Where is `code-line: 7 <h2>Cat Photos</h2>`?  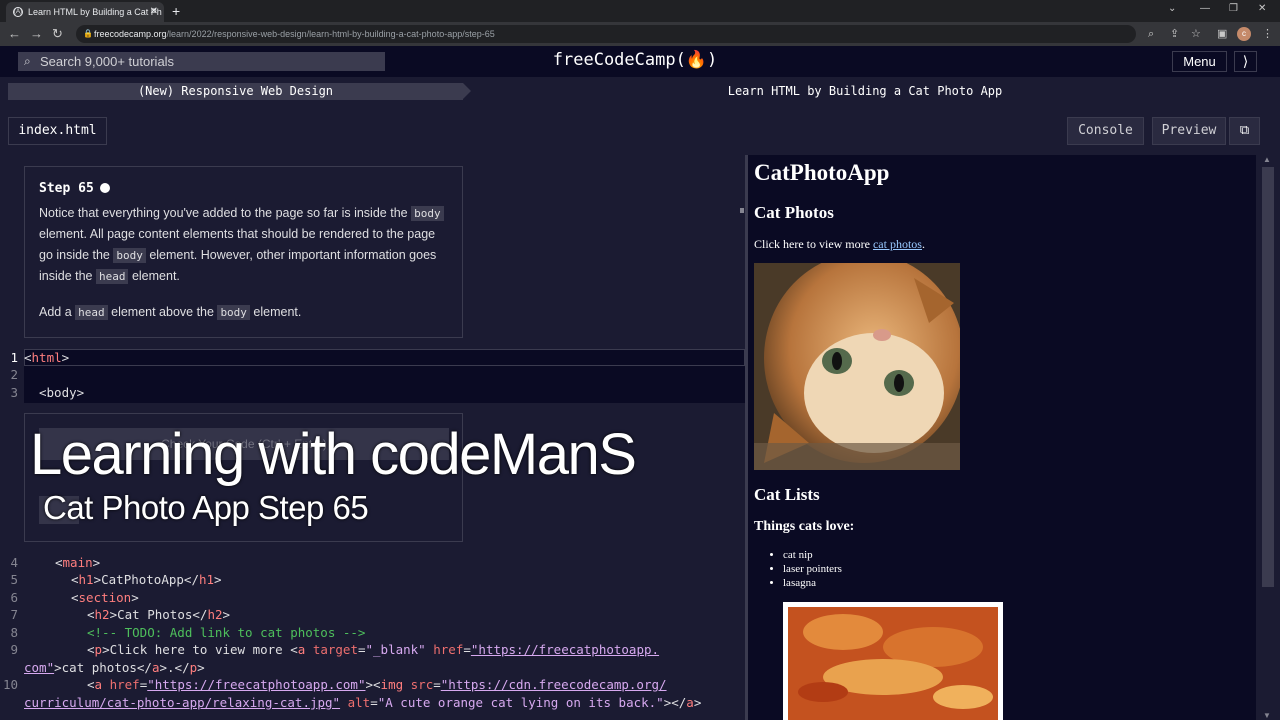 code-line: 7 <h2>Cat Photos</h2> is located at coordinates (372, 615).